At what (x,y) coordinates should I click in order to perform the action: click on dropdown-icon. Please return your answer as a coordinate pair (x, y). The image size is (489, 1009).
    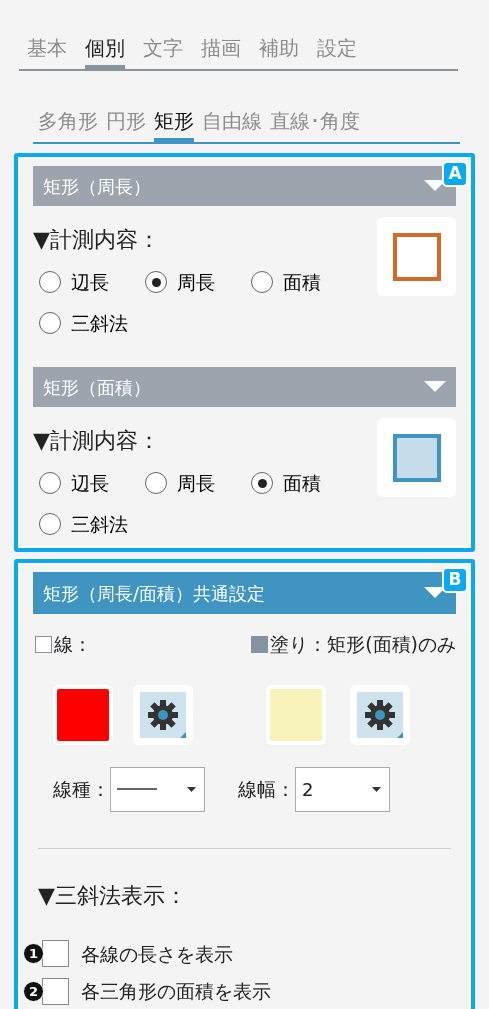
    Looking at the image, I should click on (435, 387).